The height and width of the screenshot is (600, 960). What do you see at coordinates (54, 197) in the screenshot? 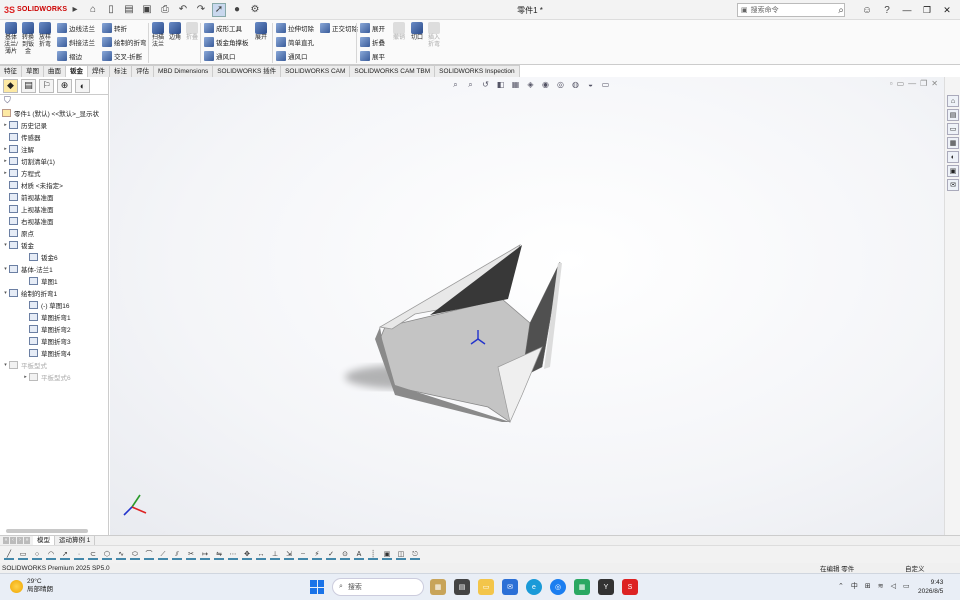
I see `tree-item: 前视基准面` at bounding box center [54, 197].